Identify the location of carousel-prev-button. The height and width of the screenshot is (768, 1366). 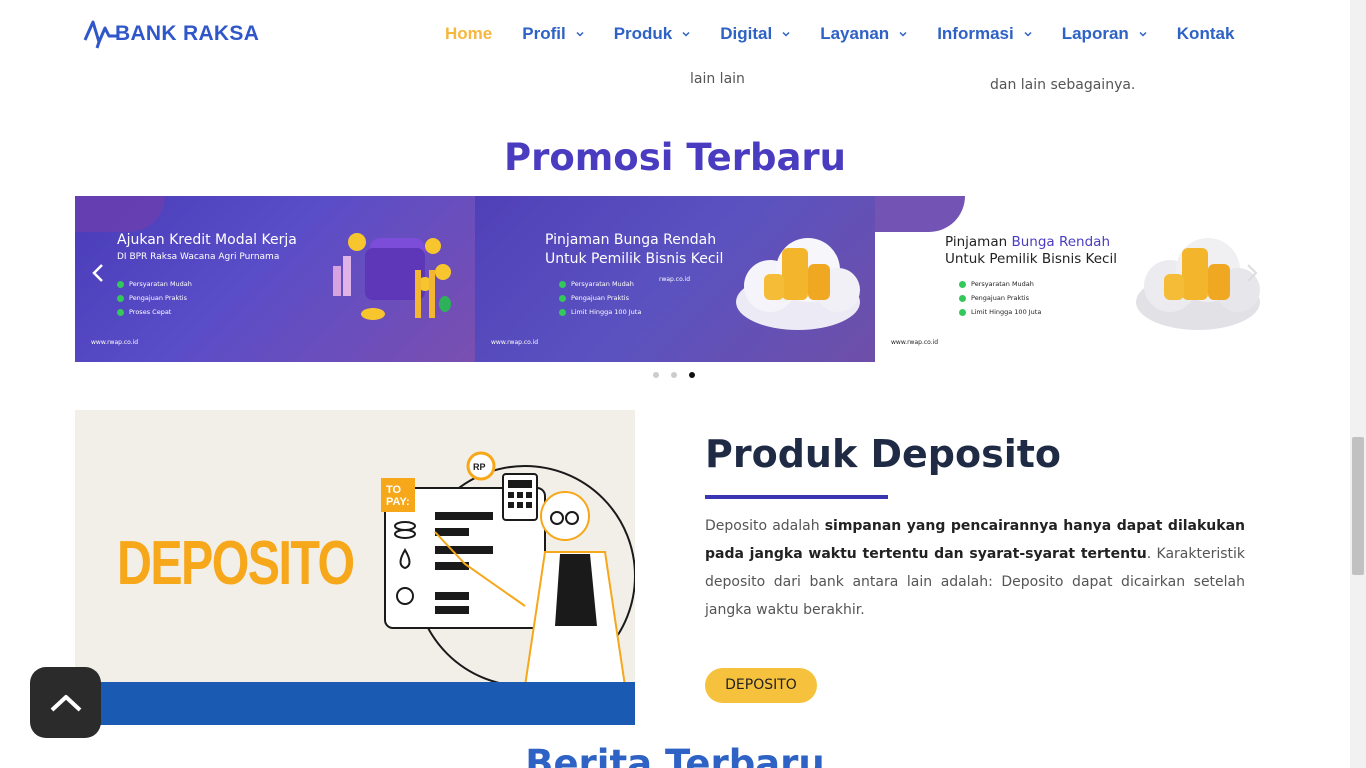
(98, 277).